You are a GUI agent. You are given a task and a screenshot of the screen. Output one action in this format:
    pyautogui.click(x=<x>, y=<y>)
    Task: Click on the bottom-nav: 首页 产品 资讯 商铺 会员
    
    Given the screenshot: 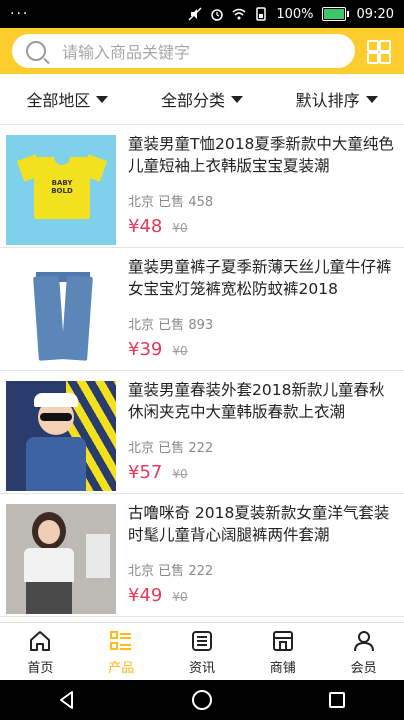 What is the action you would take?
    pyautogui.click(x=202, y=651)
    